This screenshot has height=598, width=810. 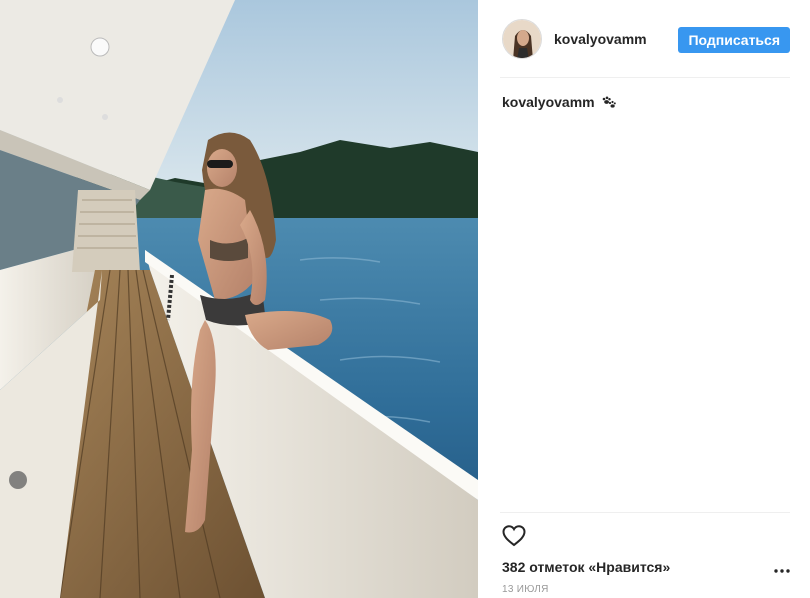 I want to click on more-options-button, so click(x=782, y=570).